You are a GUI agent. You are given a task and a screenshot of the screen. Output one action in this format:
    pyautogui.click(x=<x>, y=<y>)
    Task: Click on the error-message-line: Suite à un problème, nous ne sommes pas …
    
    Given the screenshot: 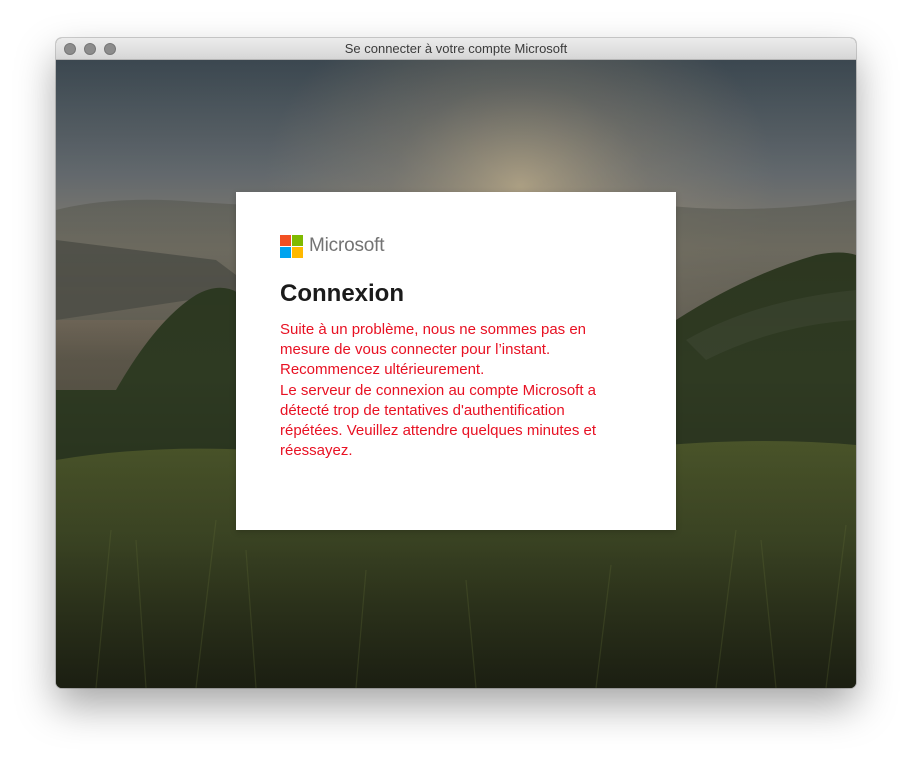 What is the action you would take?
    pyautogui.click(x=433, y=329)
    